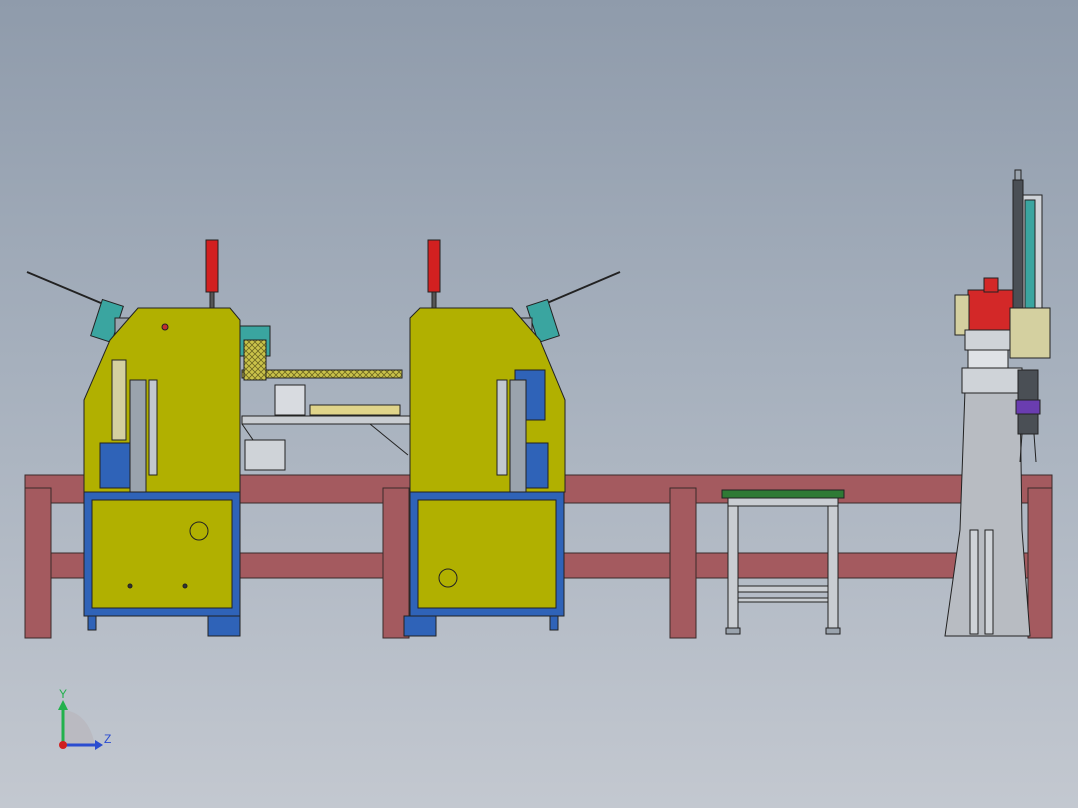  Describe the element at coordinates (79, 727) in the screenshot. I see `triad-arc` at that location.